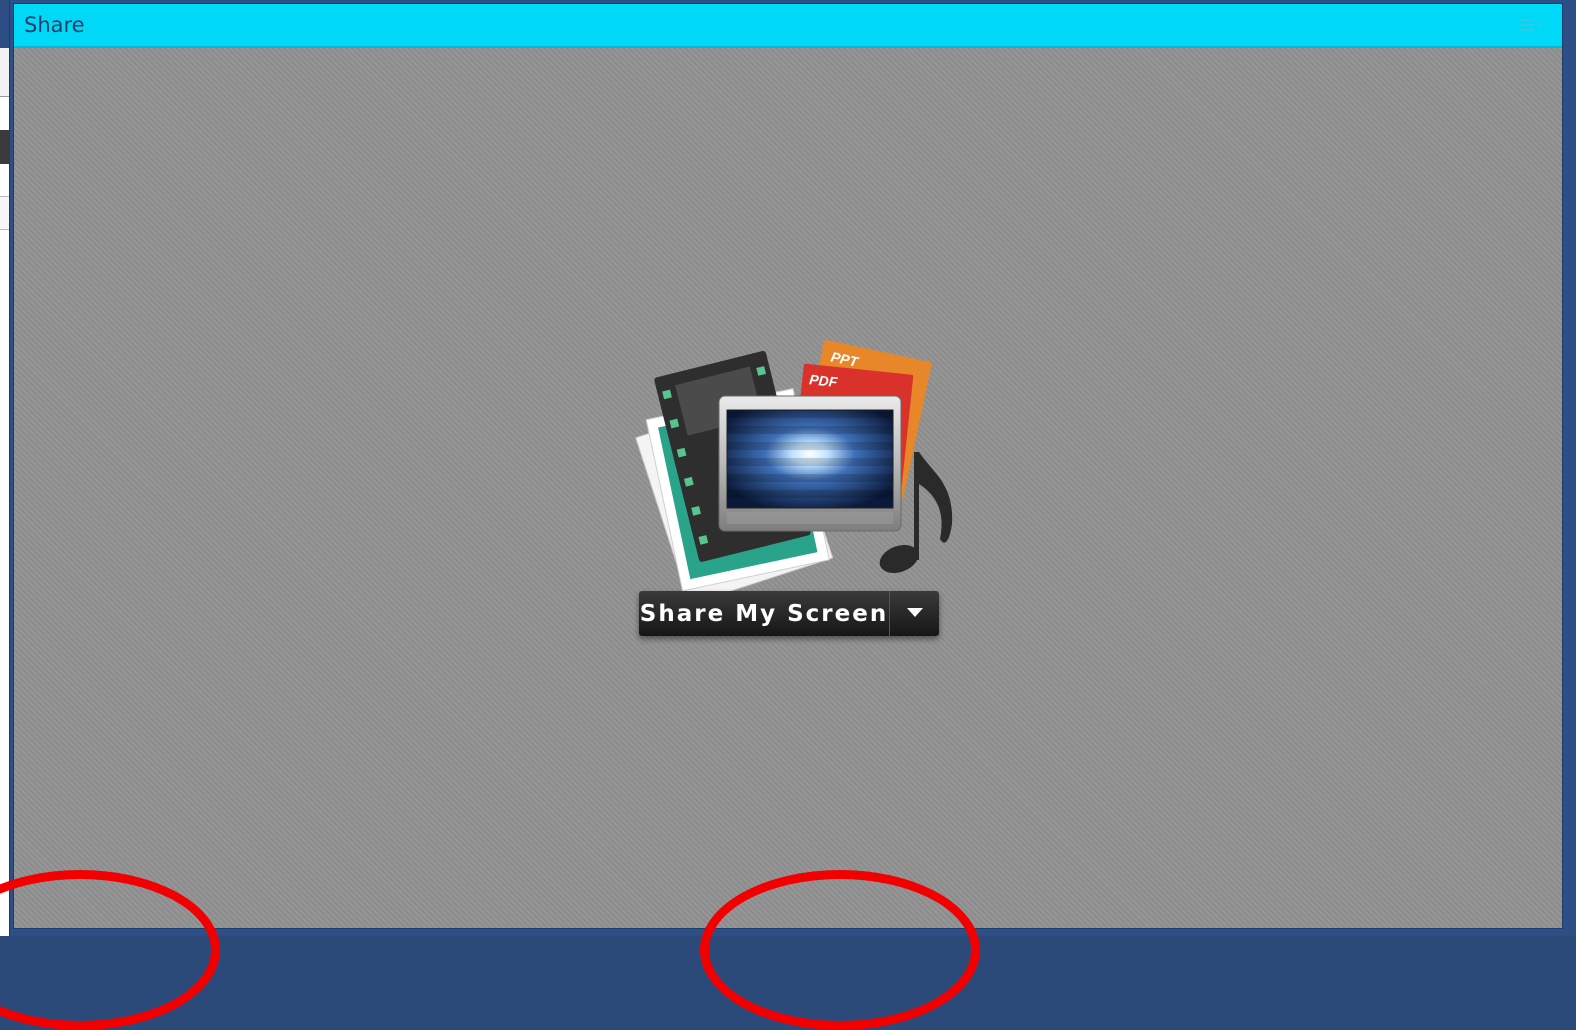 Image resolution: width=1576 pixels, height=1030 pixels. I want to click on pod-titlebar: Share, so click(788, 26).